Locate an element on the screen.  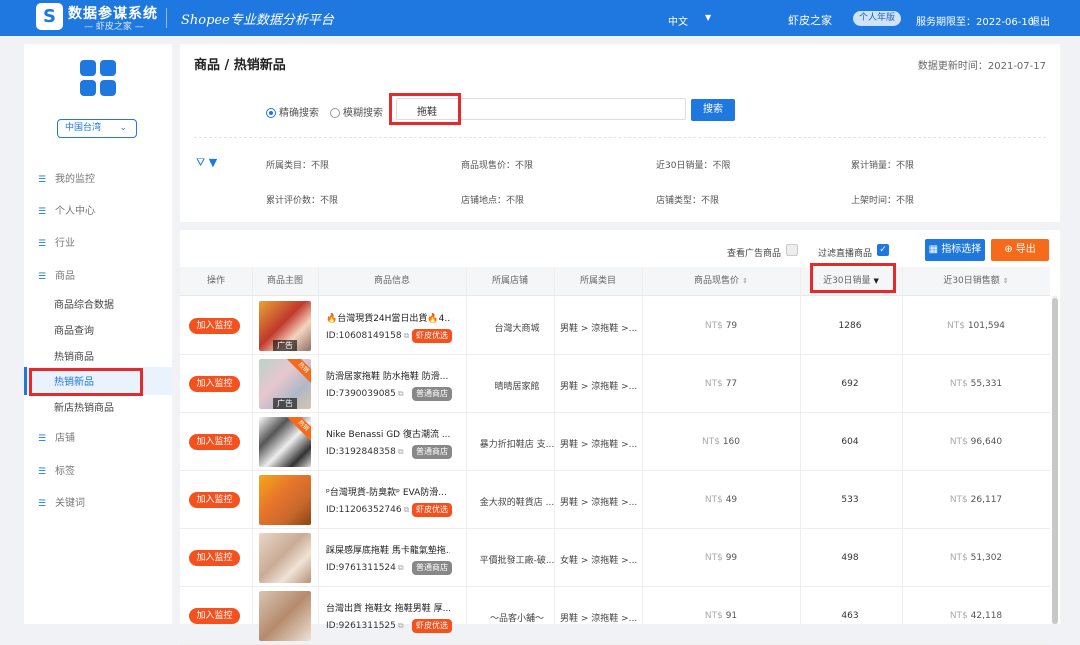
th-price: 商品现售价 ⇕ is located at coordinates (721, 281).